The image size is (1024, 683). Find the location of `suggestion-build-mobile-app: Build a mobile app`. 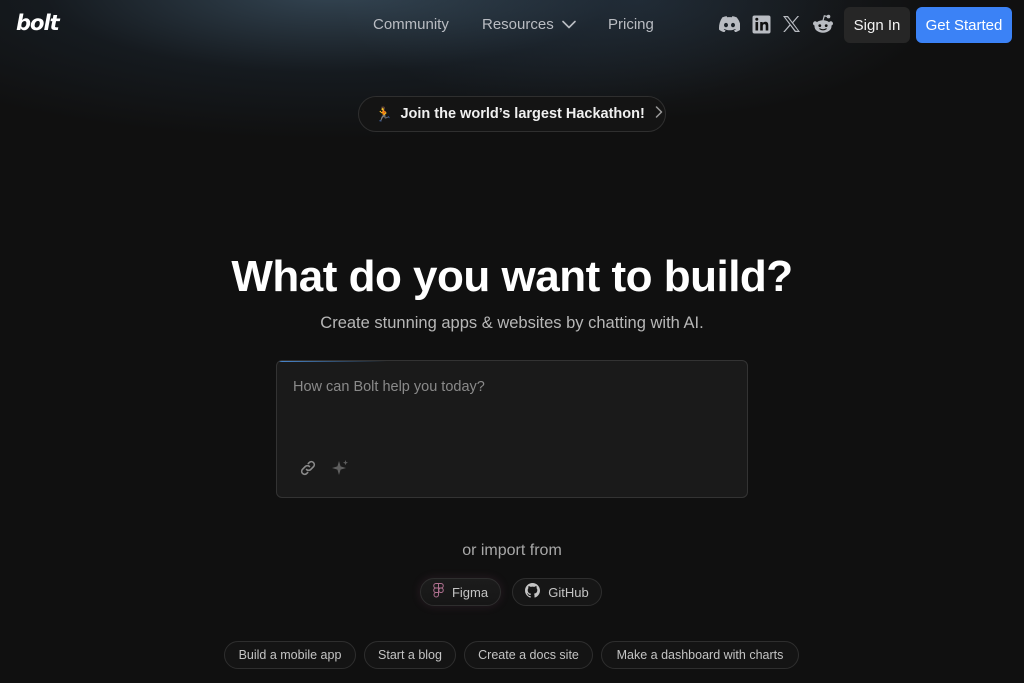

suggestion-build-mobile-app: Build a mobile app is located at coordinates (290, 655).